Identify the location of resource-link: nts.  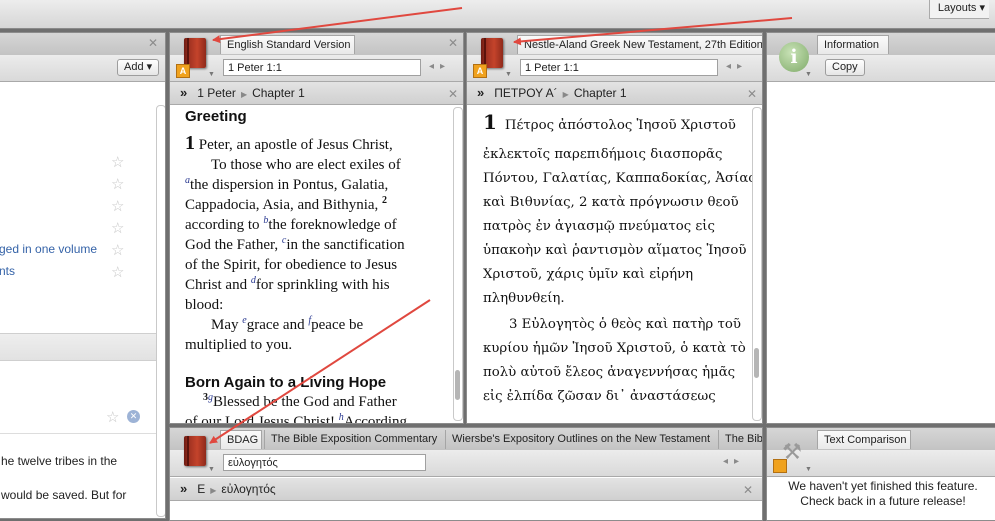
(7, 271).